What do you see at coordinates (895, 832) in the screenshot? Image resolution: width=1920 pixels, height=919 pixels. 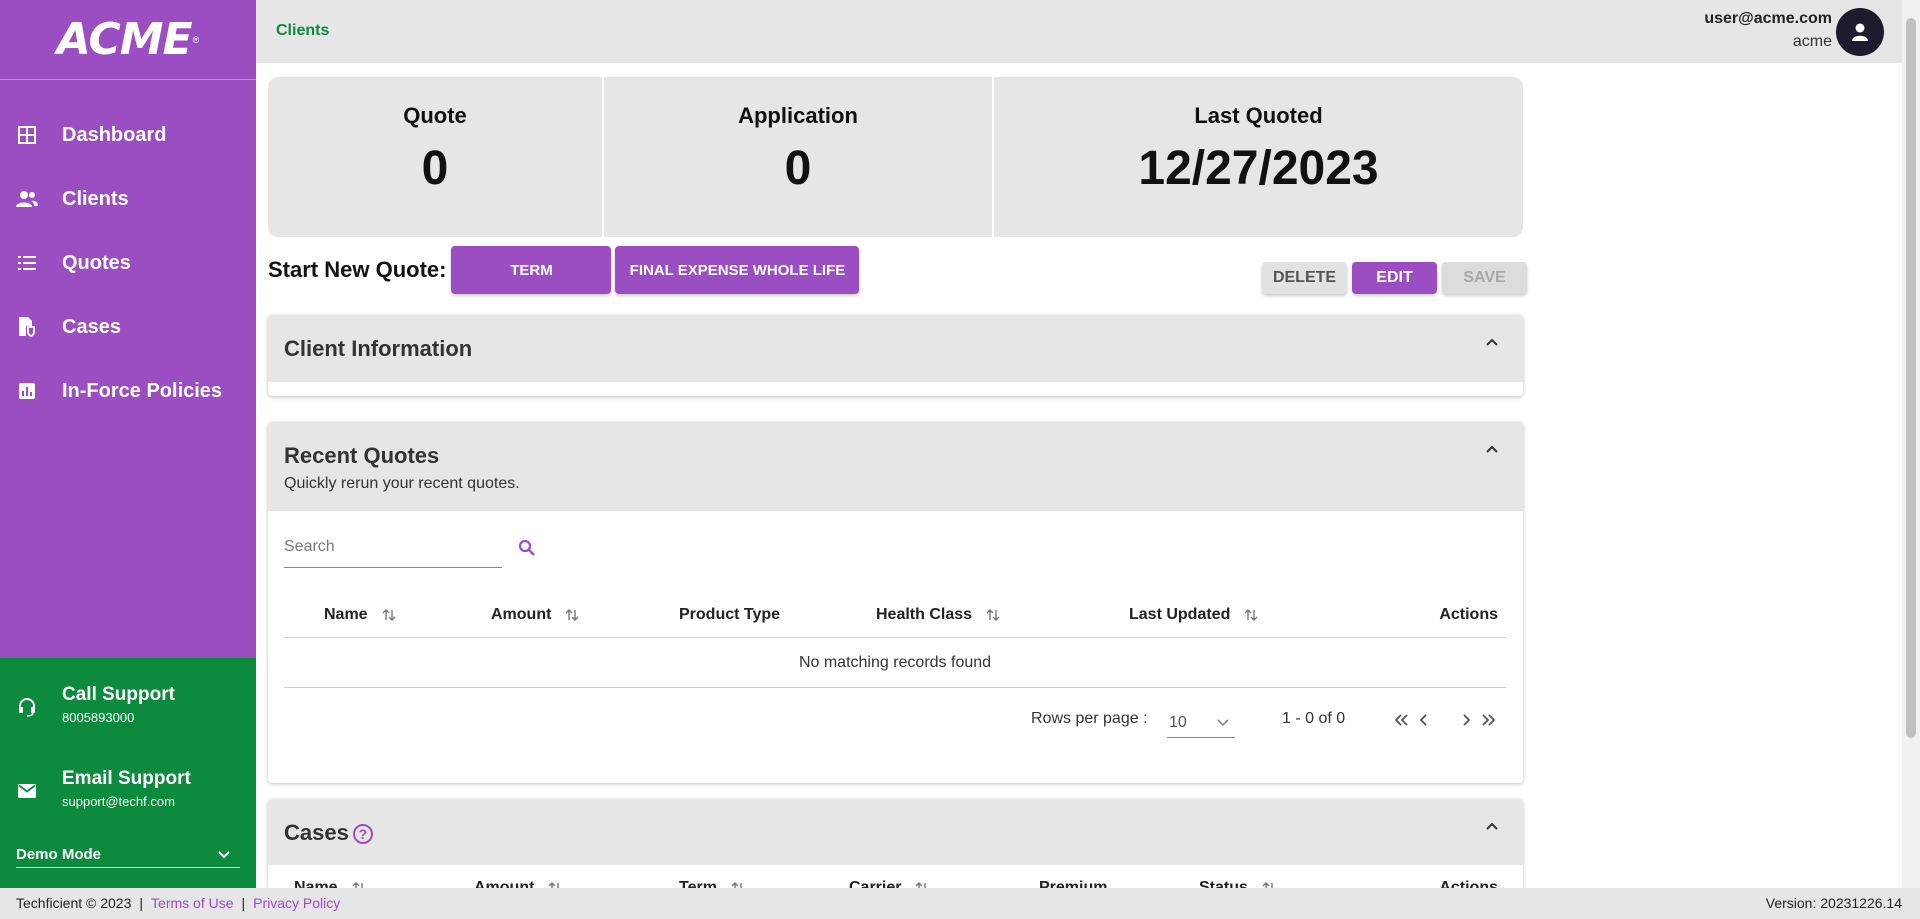 I see `cases-header: Cases?` at bounding box center [895, 832].